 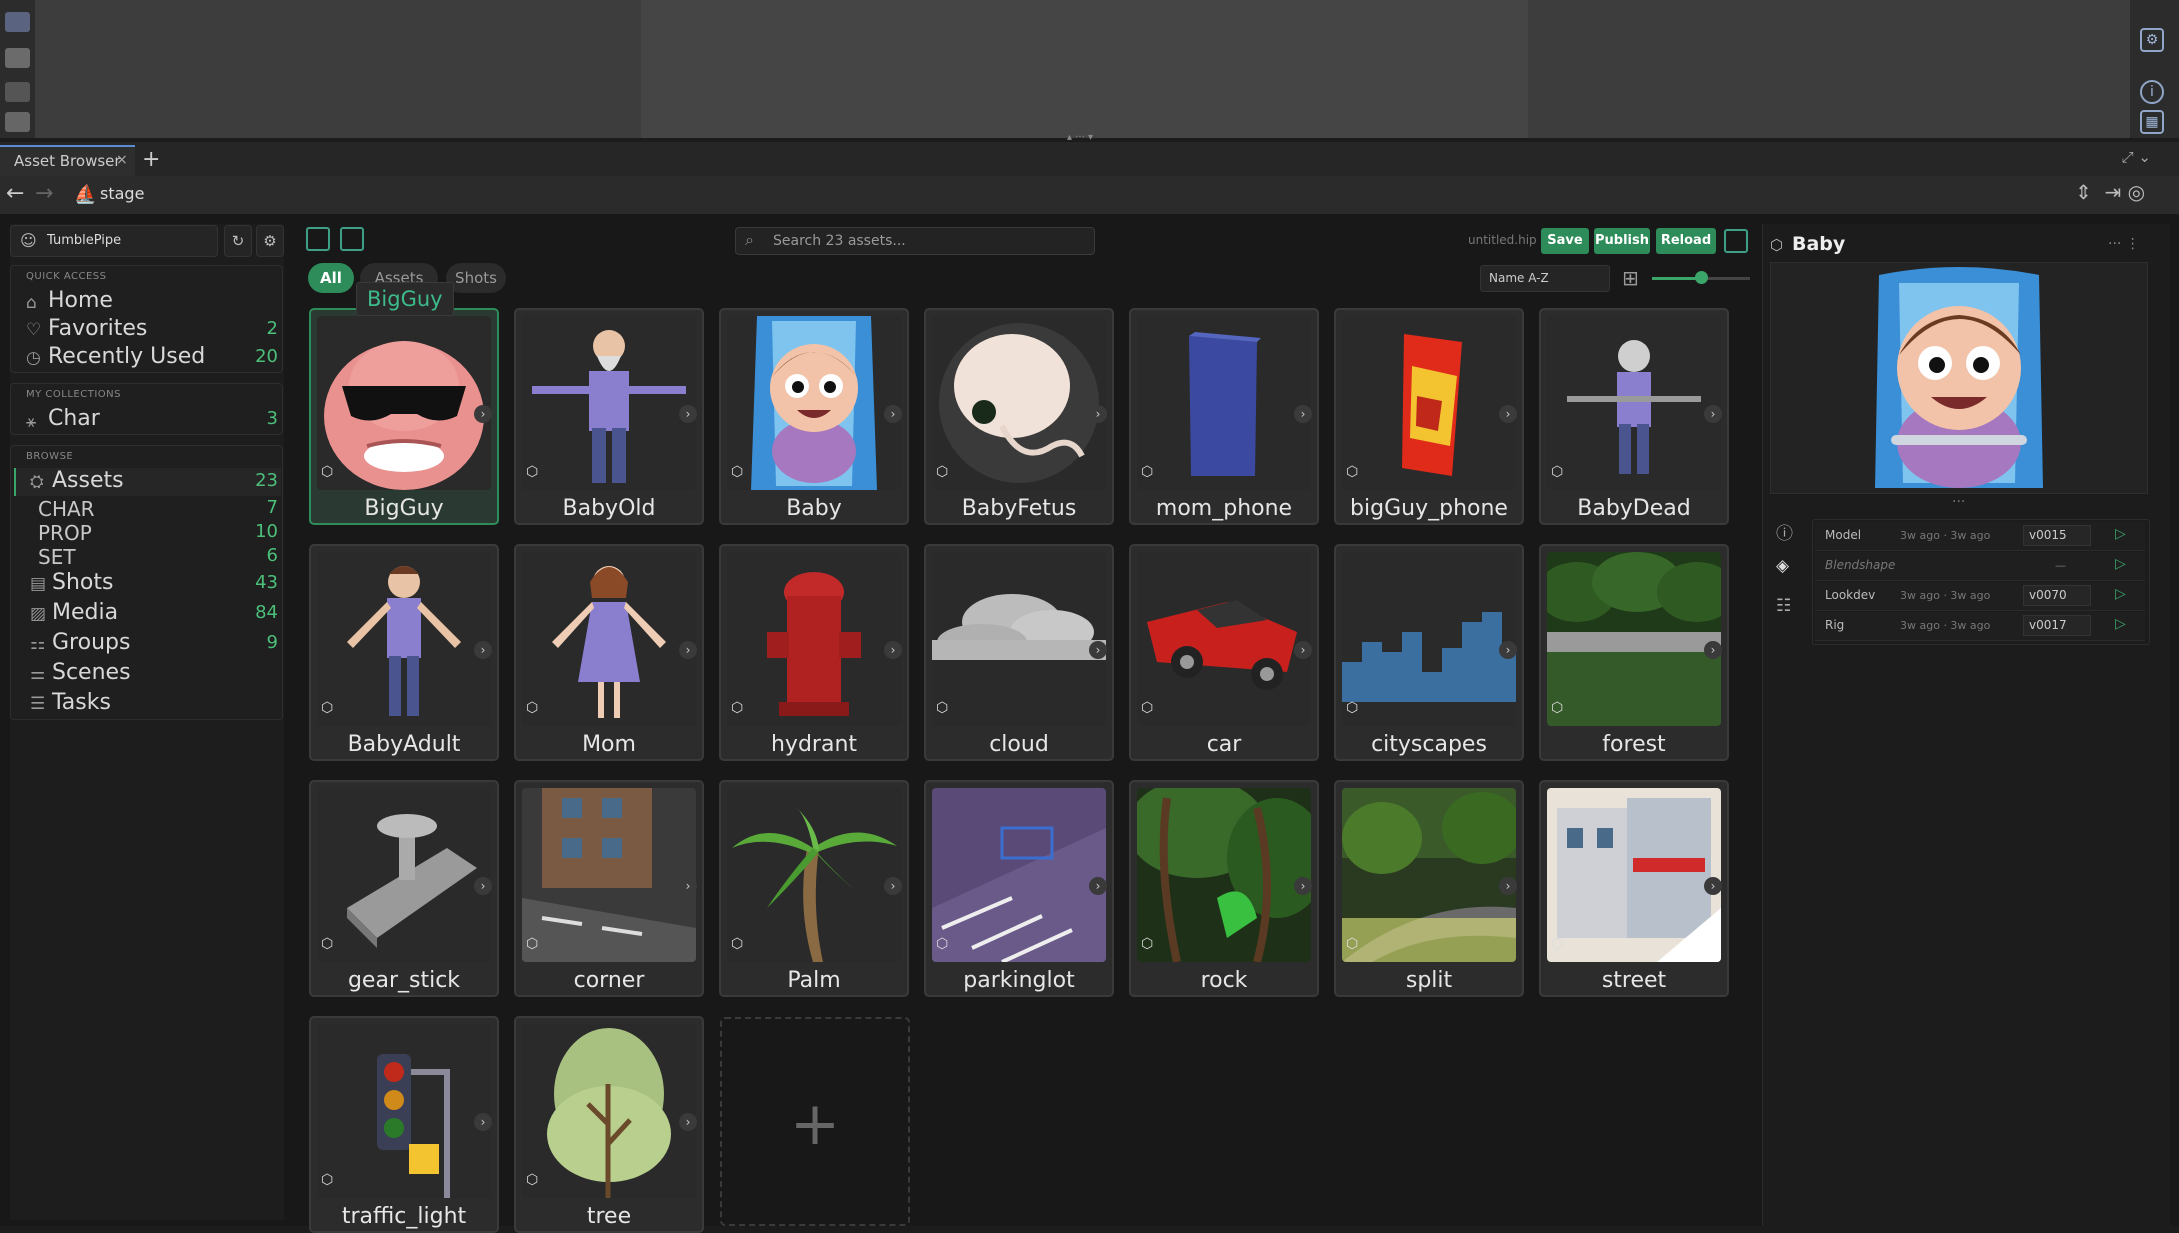 What do you see at coordinates (97, 328) in the screenshot?
I see `sidebar-item-favorites: Favorites` at bounding box center [97, 328].